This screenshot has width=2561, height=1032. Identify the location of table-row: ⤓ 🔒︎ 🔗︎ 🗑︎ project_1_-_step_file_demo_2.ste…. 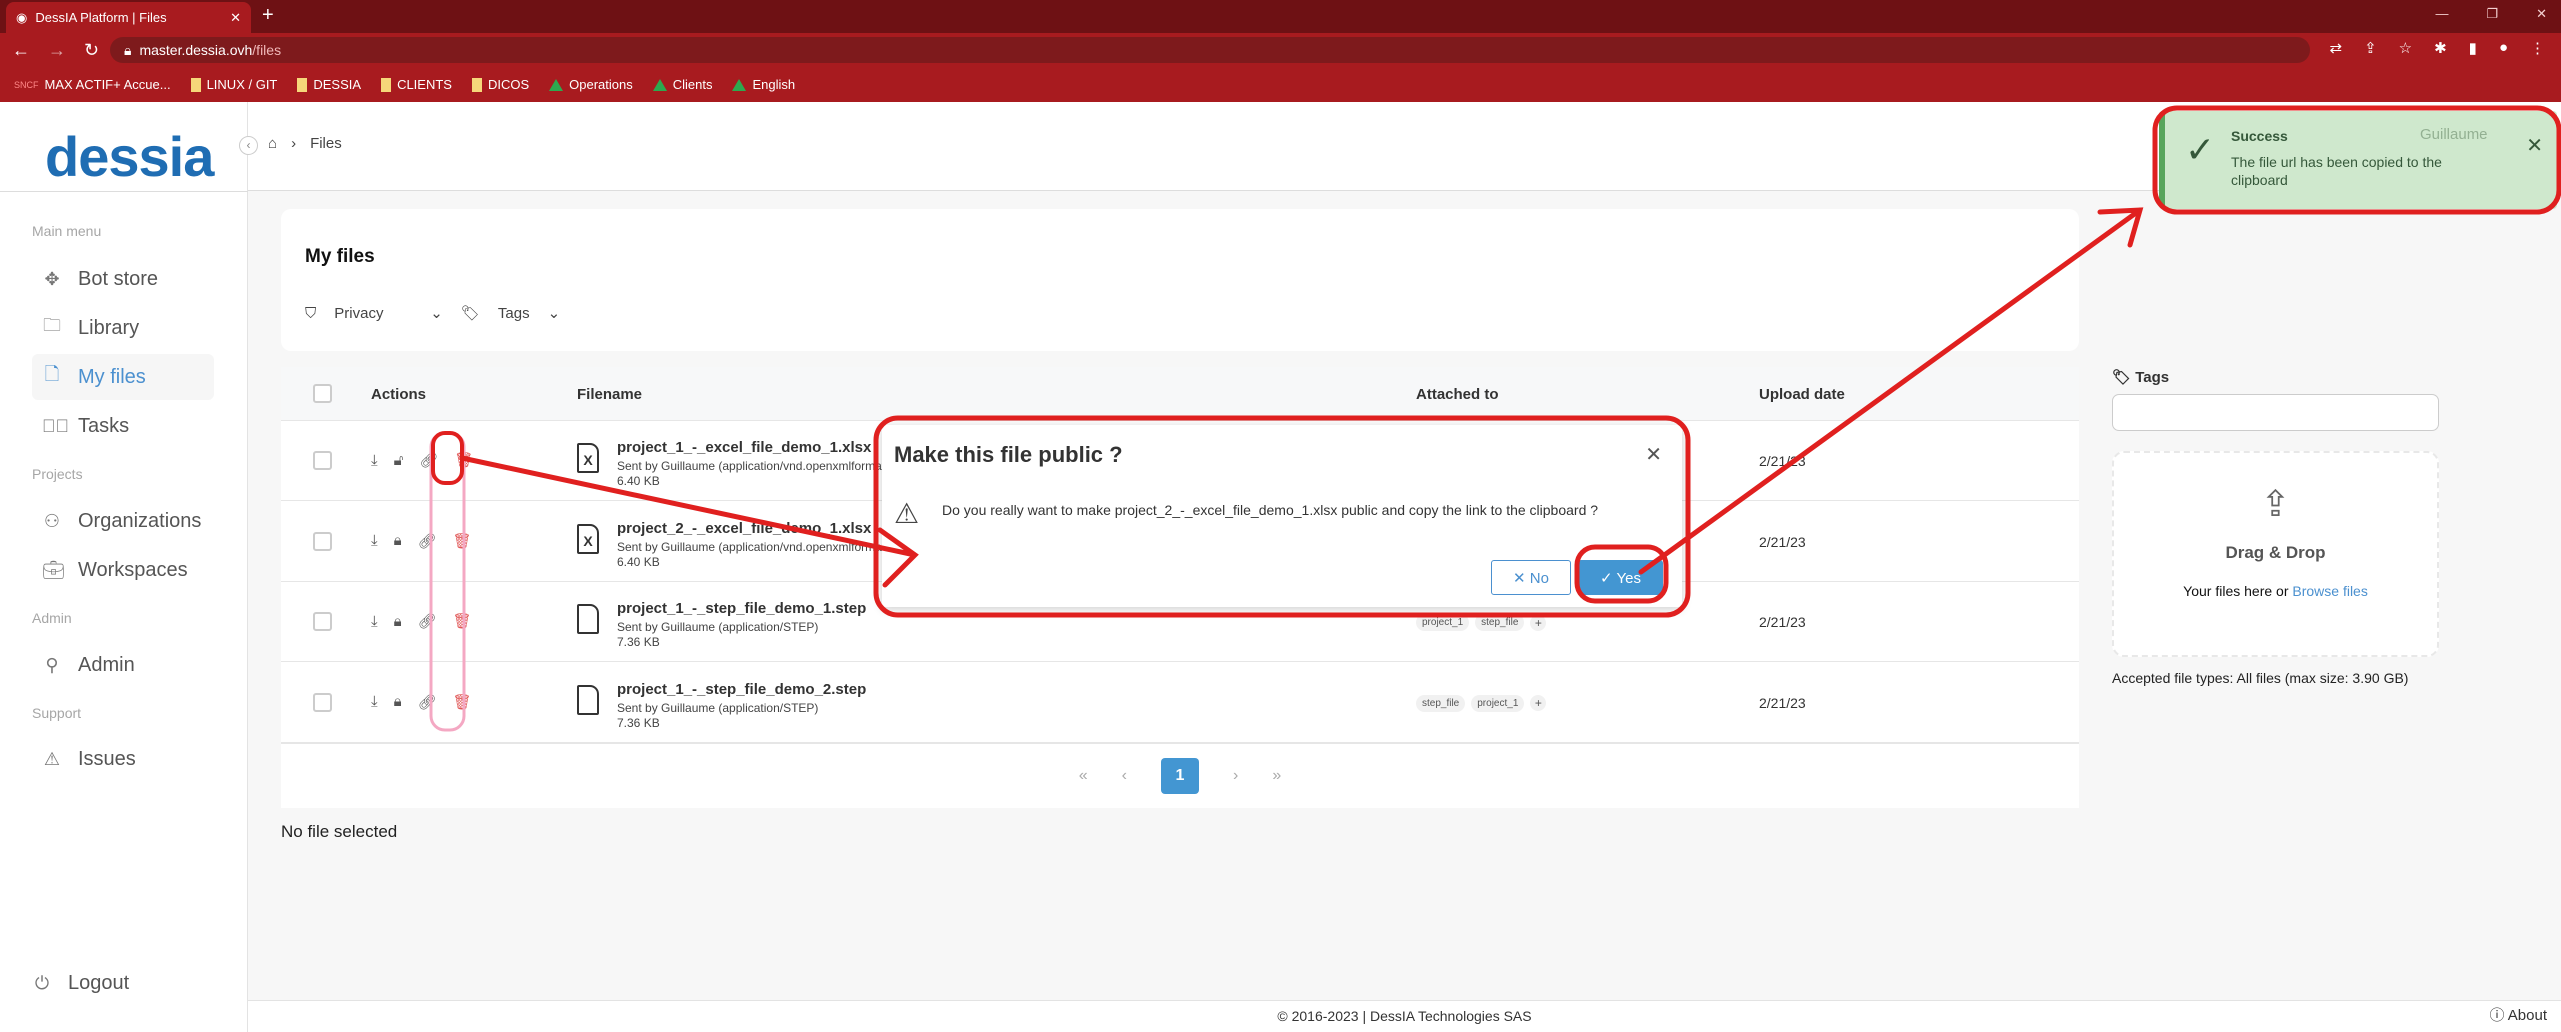
(1180, 703).